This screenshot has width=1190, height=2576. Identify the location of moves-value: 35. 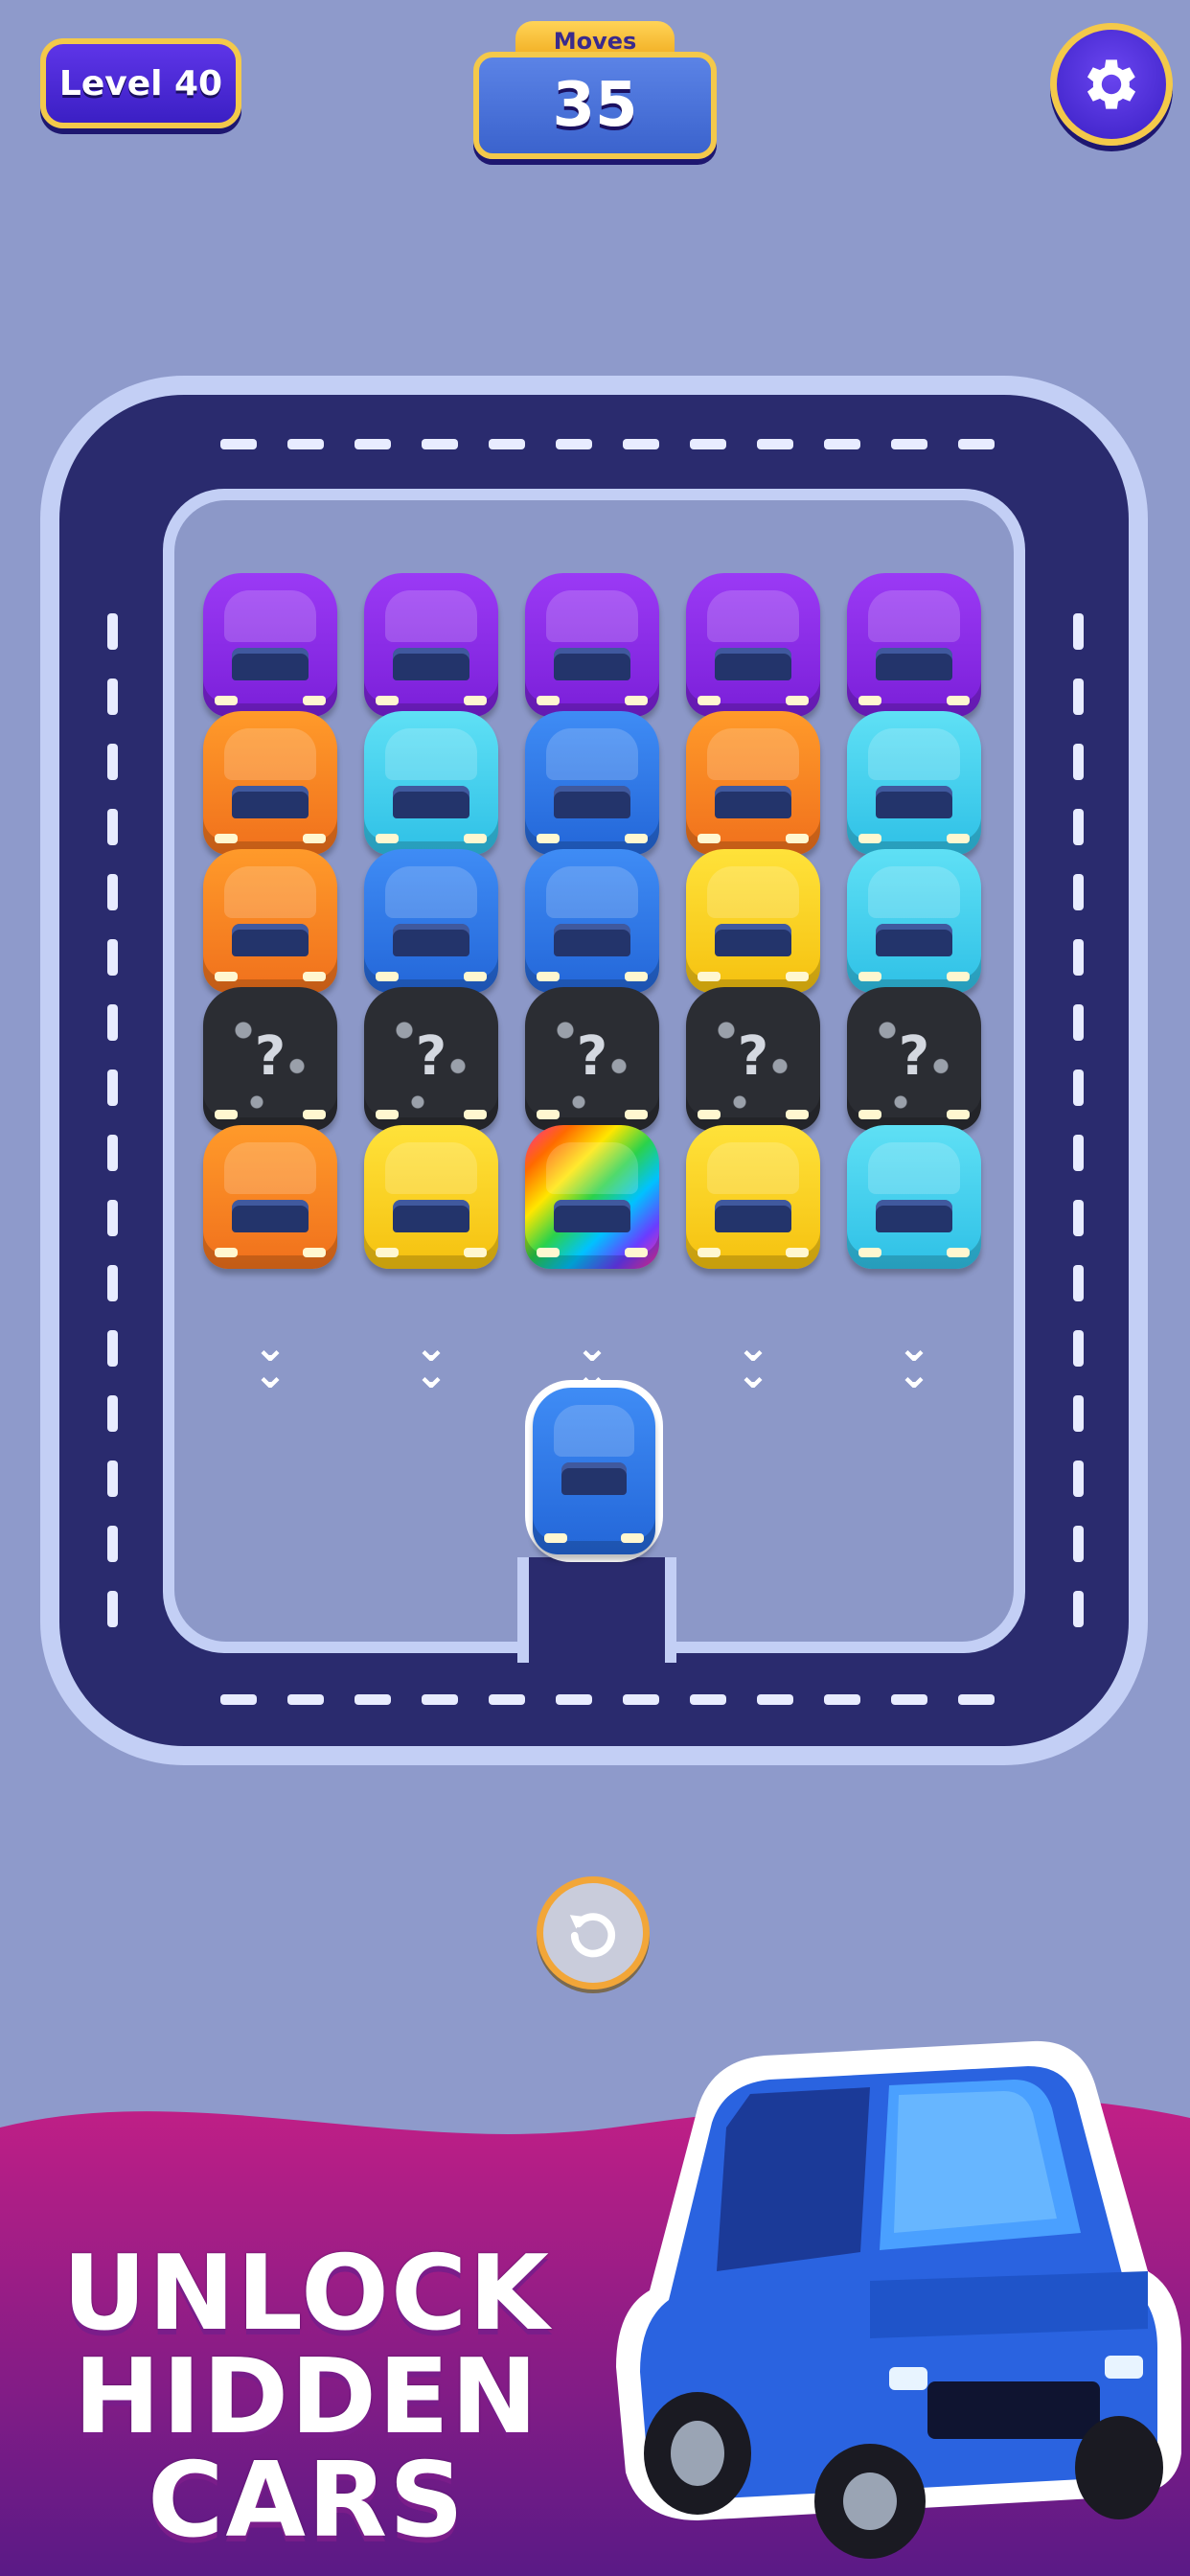
(595, 105).